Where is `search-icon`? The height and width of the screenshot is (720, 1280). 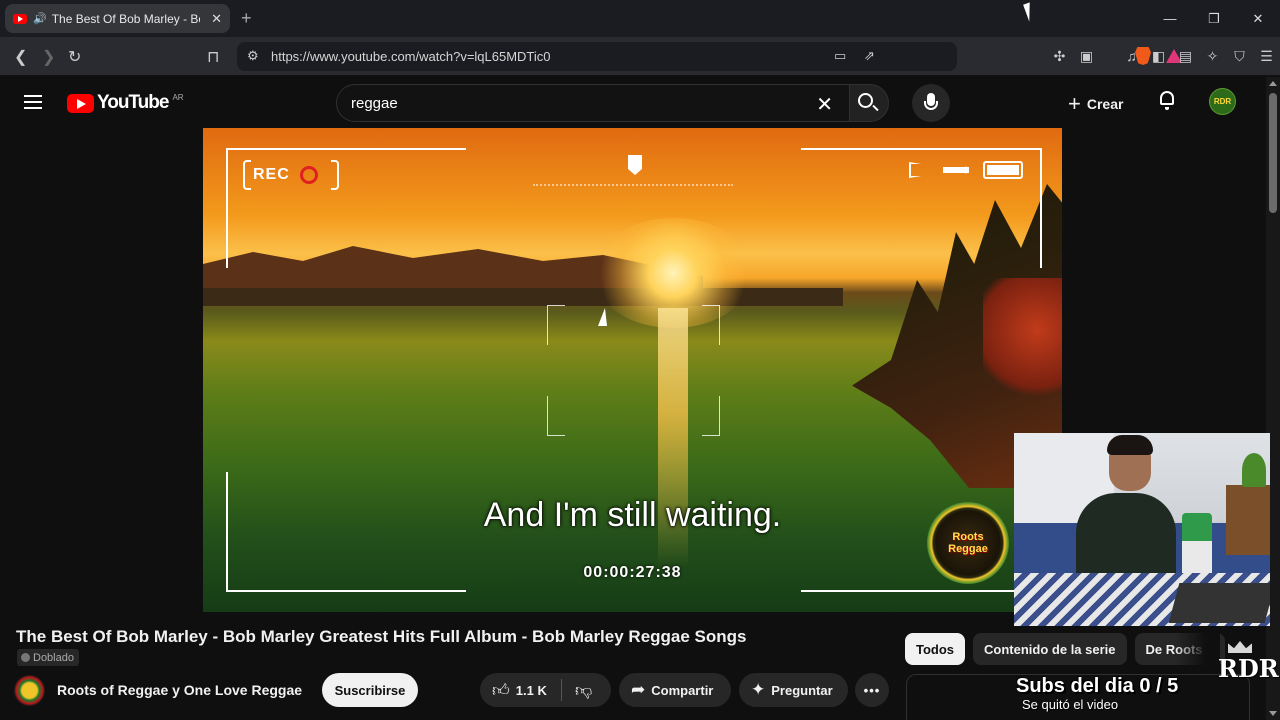 search-icon is located at coordinates (865, 100).